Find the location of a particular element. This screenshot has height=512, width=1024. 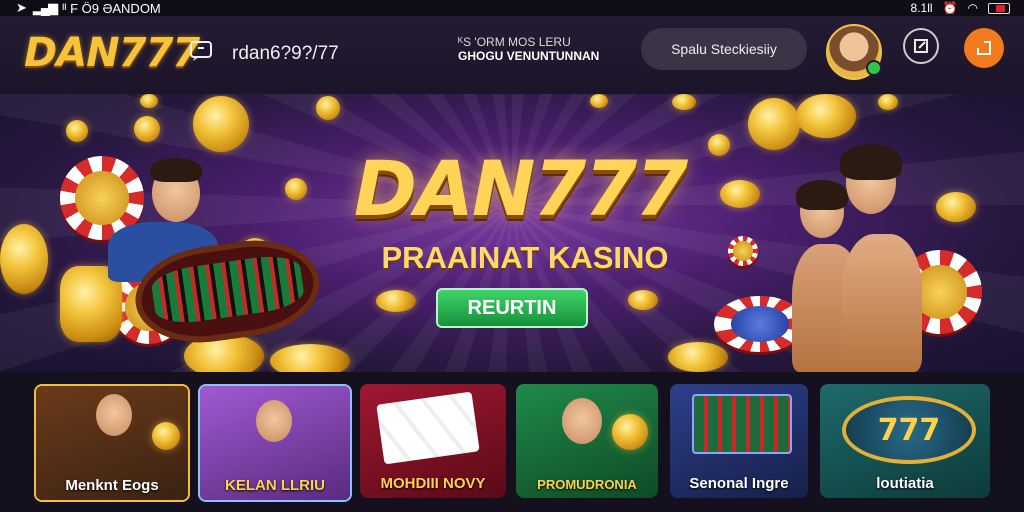

game-tile: Senonal Ingre is located at coordinates (739, 441).